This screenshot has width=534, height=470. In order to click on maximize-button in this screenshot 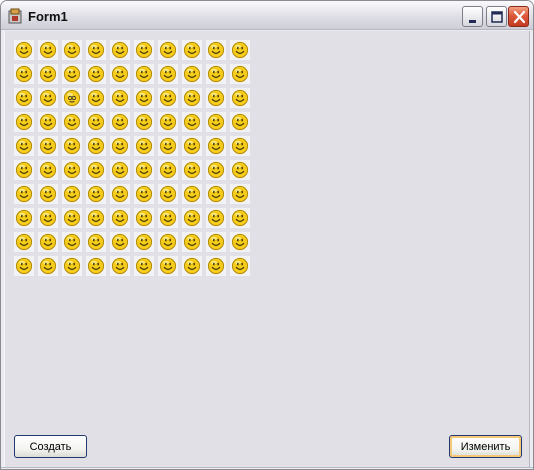, I will do `click(496, 16)`.